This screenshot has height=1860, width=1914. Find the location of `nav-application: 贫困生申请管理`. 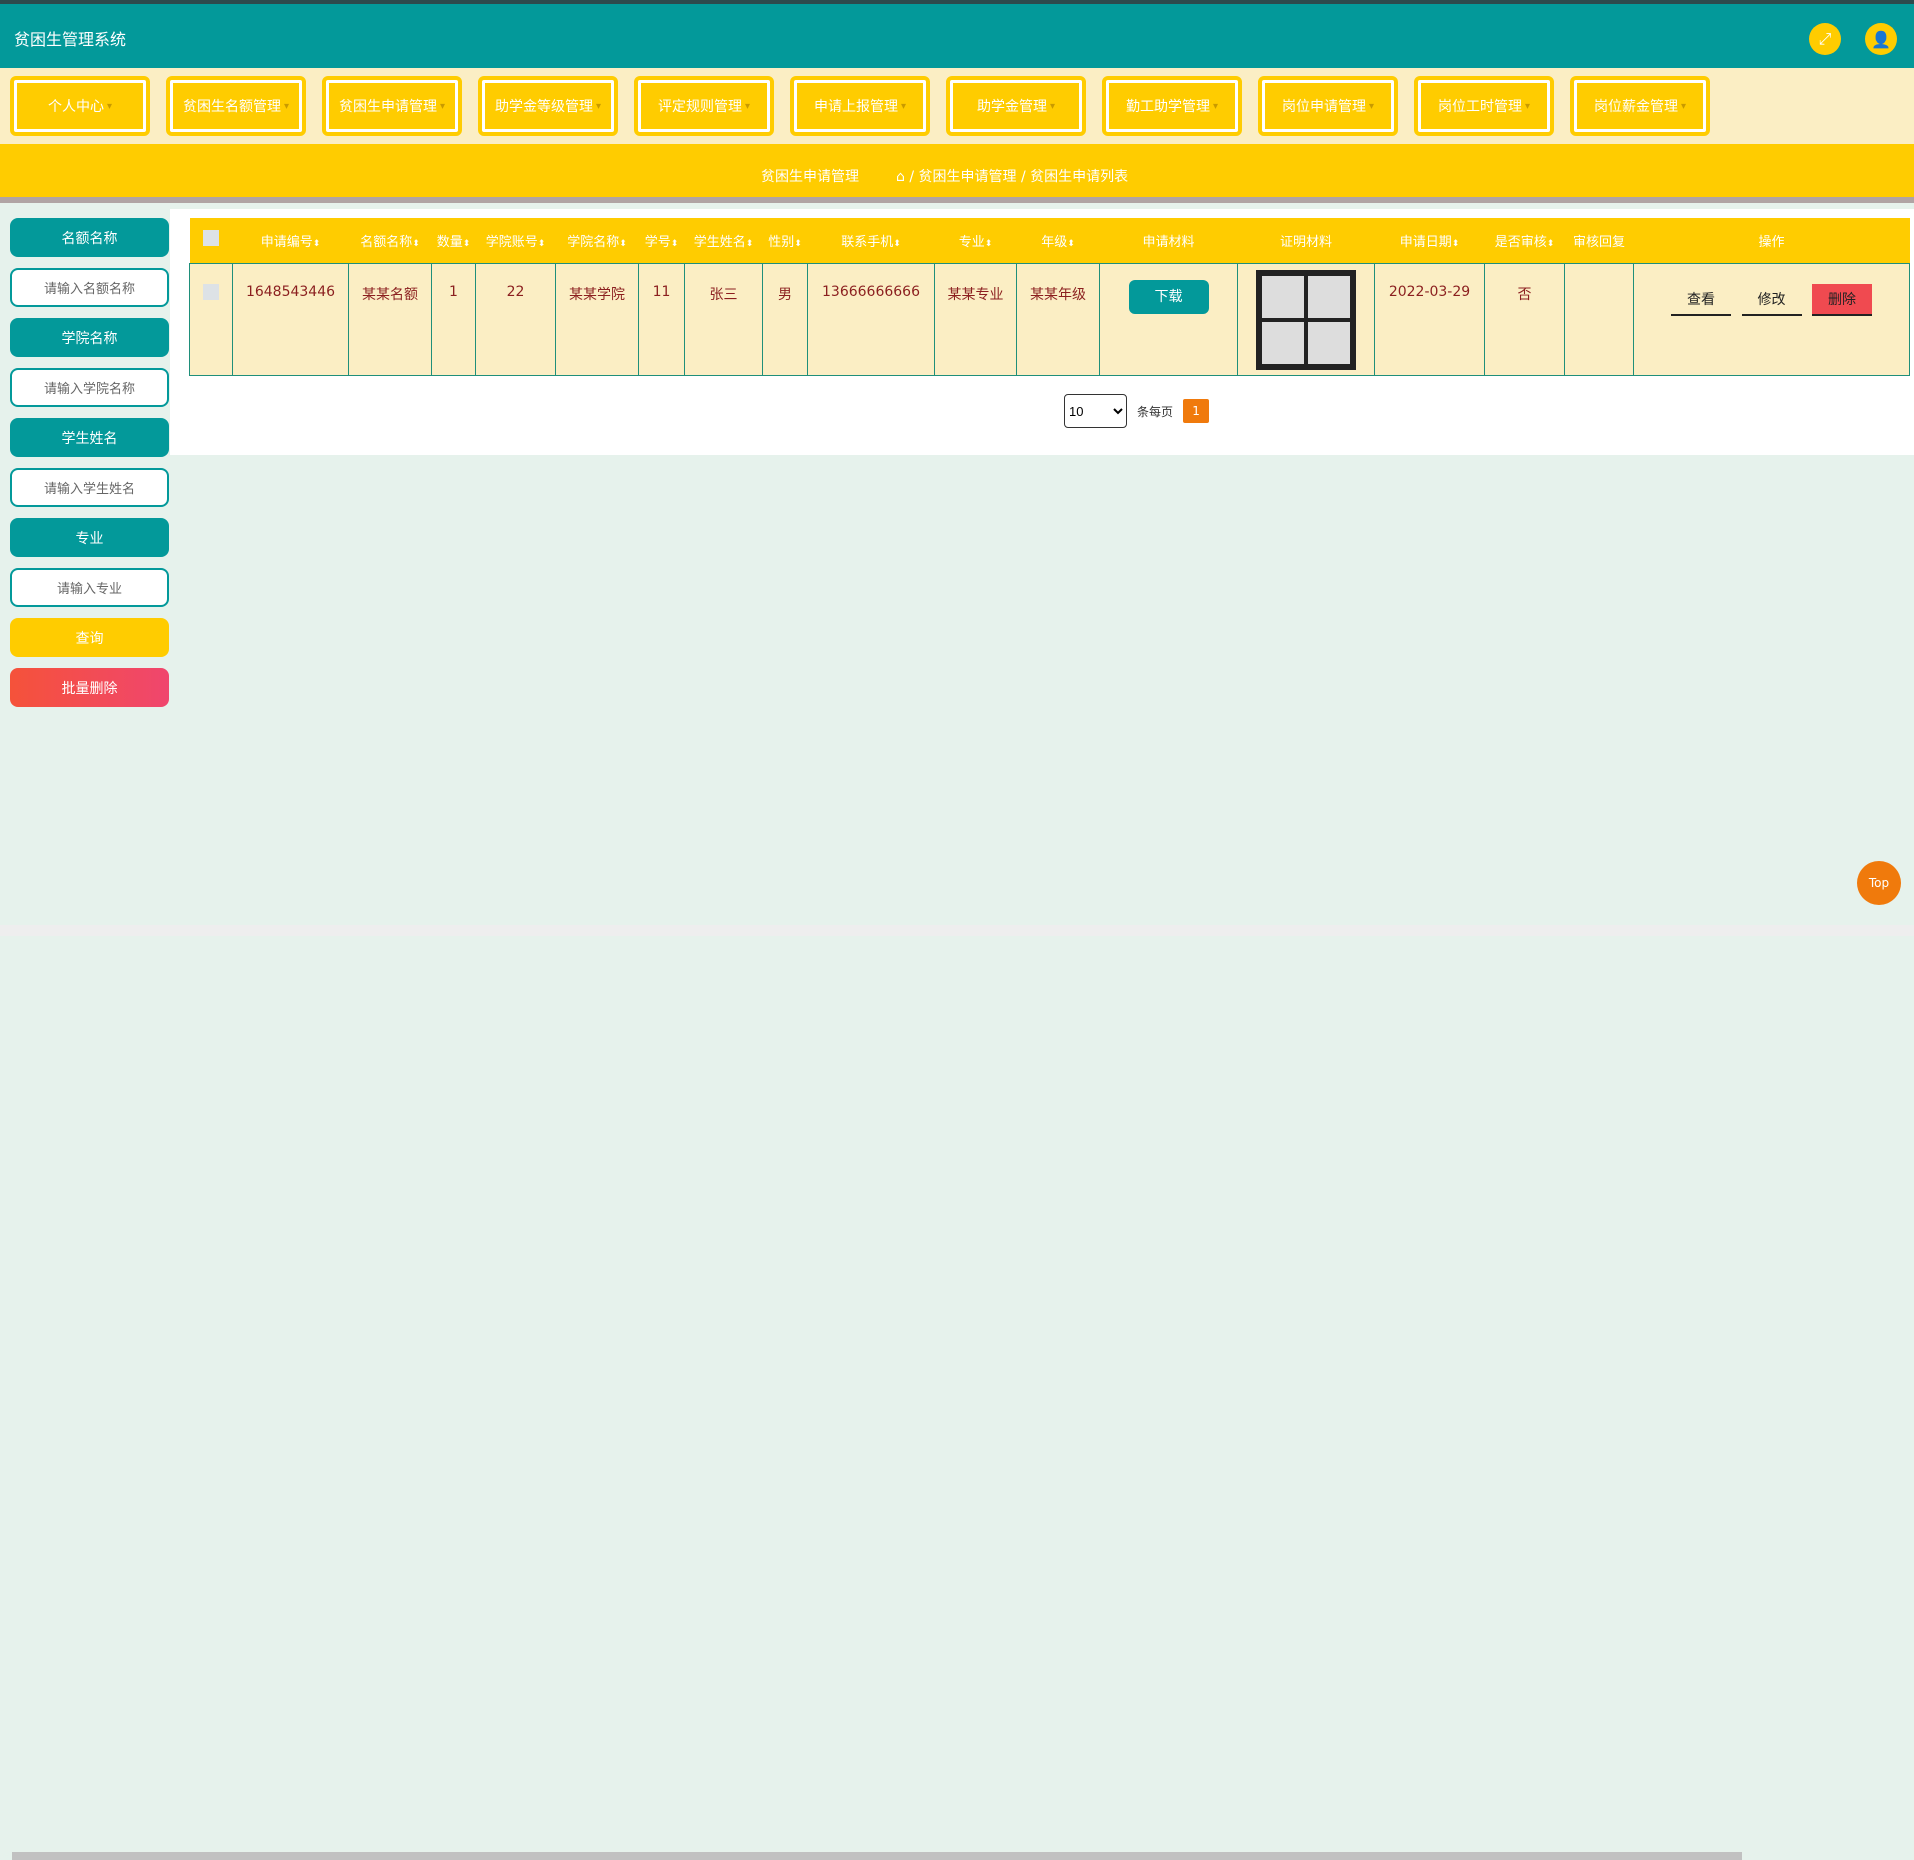

nav-application: 贫困生申请管理 is located at coordinates (392, 106).